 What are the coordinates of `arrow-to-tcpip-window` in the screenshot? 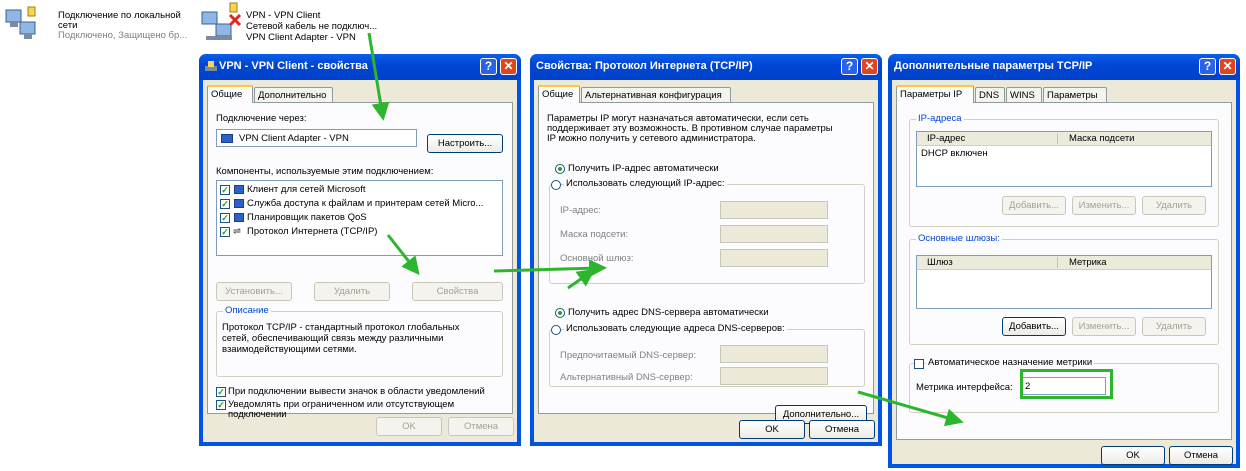 It's located at (550, 268).